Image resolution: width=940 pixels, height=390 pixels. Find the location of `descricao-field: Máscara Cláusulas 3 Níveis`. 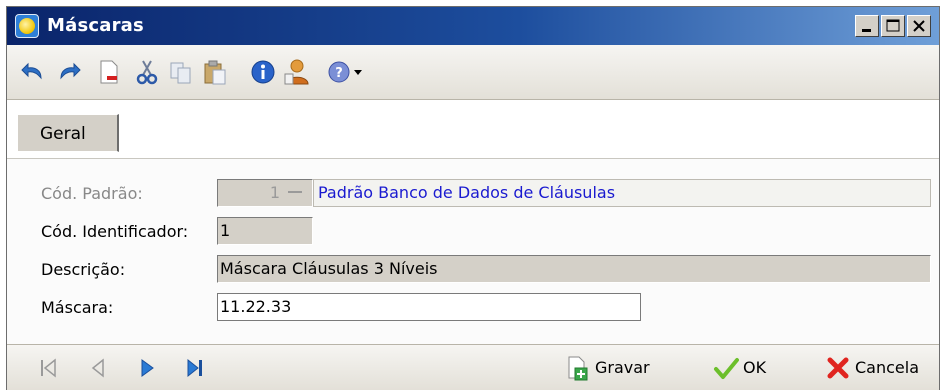

descricao-field: Máscara Cláusulas 3 Níveis is located at coordinates (574, 269).